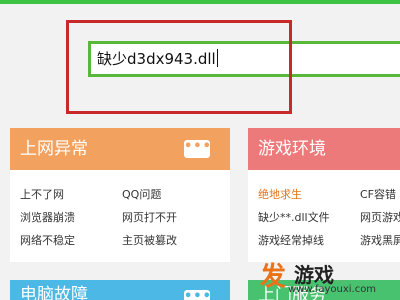 This screenshot has width=400, height=300. What do you see at coordinates (42, 194) in the screenshot?
I see `link-no-internet: 上不了网` at bounding box center [42, 194].